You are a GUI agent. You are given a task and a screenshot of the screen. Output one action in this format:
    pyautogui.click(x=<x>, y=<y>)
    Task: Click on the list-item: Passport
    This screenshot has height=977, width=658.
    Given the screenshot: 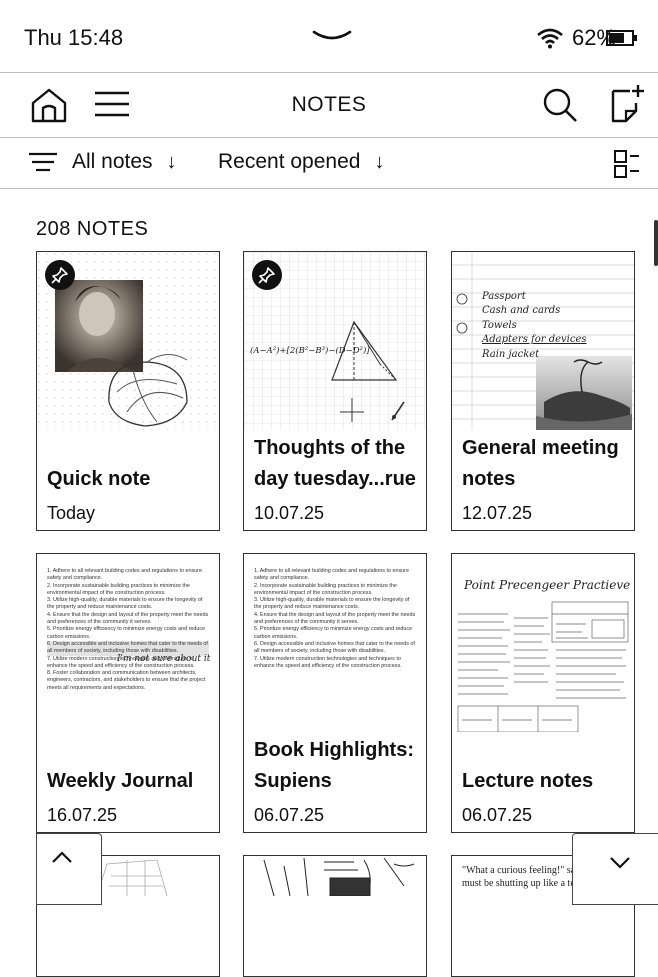 What is the action you would take?
    pyautogui.click(x=504, y=296)
    